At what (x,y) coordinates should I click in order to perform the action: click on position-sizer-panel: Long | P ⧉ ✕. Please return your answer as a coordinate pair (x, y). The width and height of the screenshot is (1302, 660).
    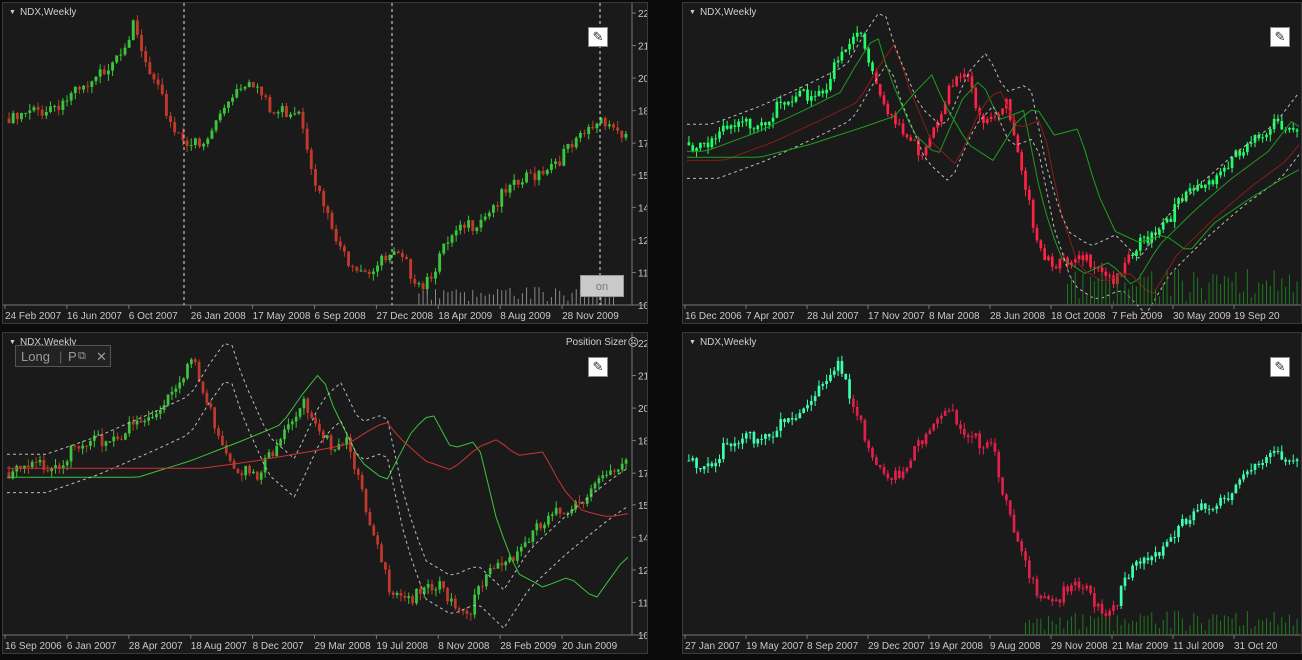
    Looking at the image, I should click on (63, 356).